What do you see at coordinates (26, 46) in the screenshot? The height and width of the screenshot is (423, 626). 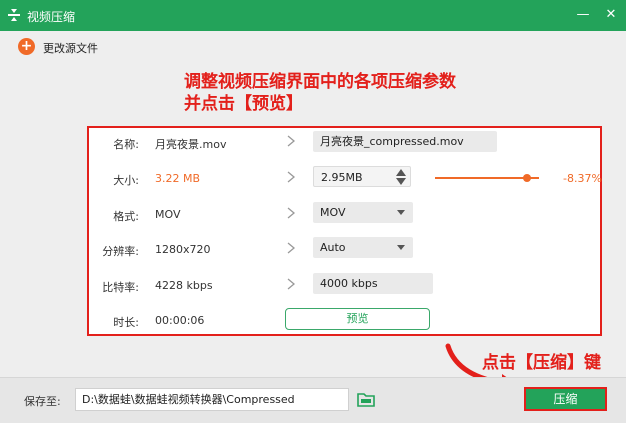 I see `plus-icon: +` at bounding box center [26, 46].